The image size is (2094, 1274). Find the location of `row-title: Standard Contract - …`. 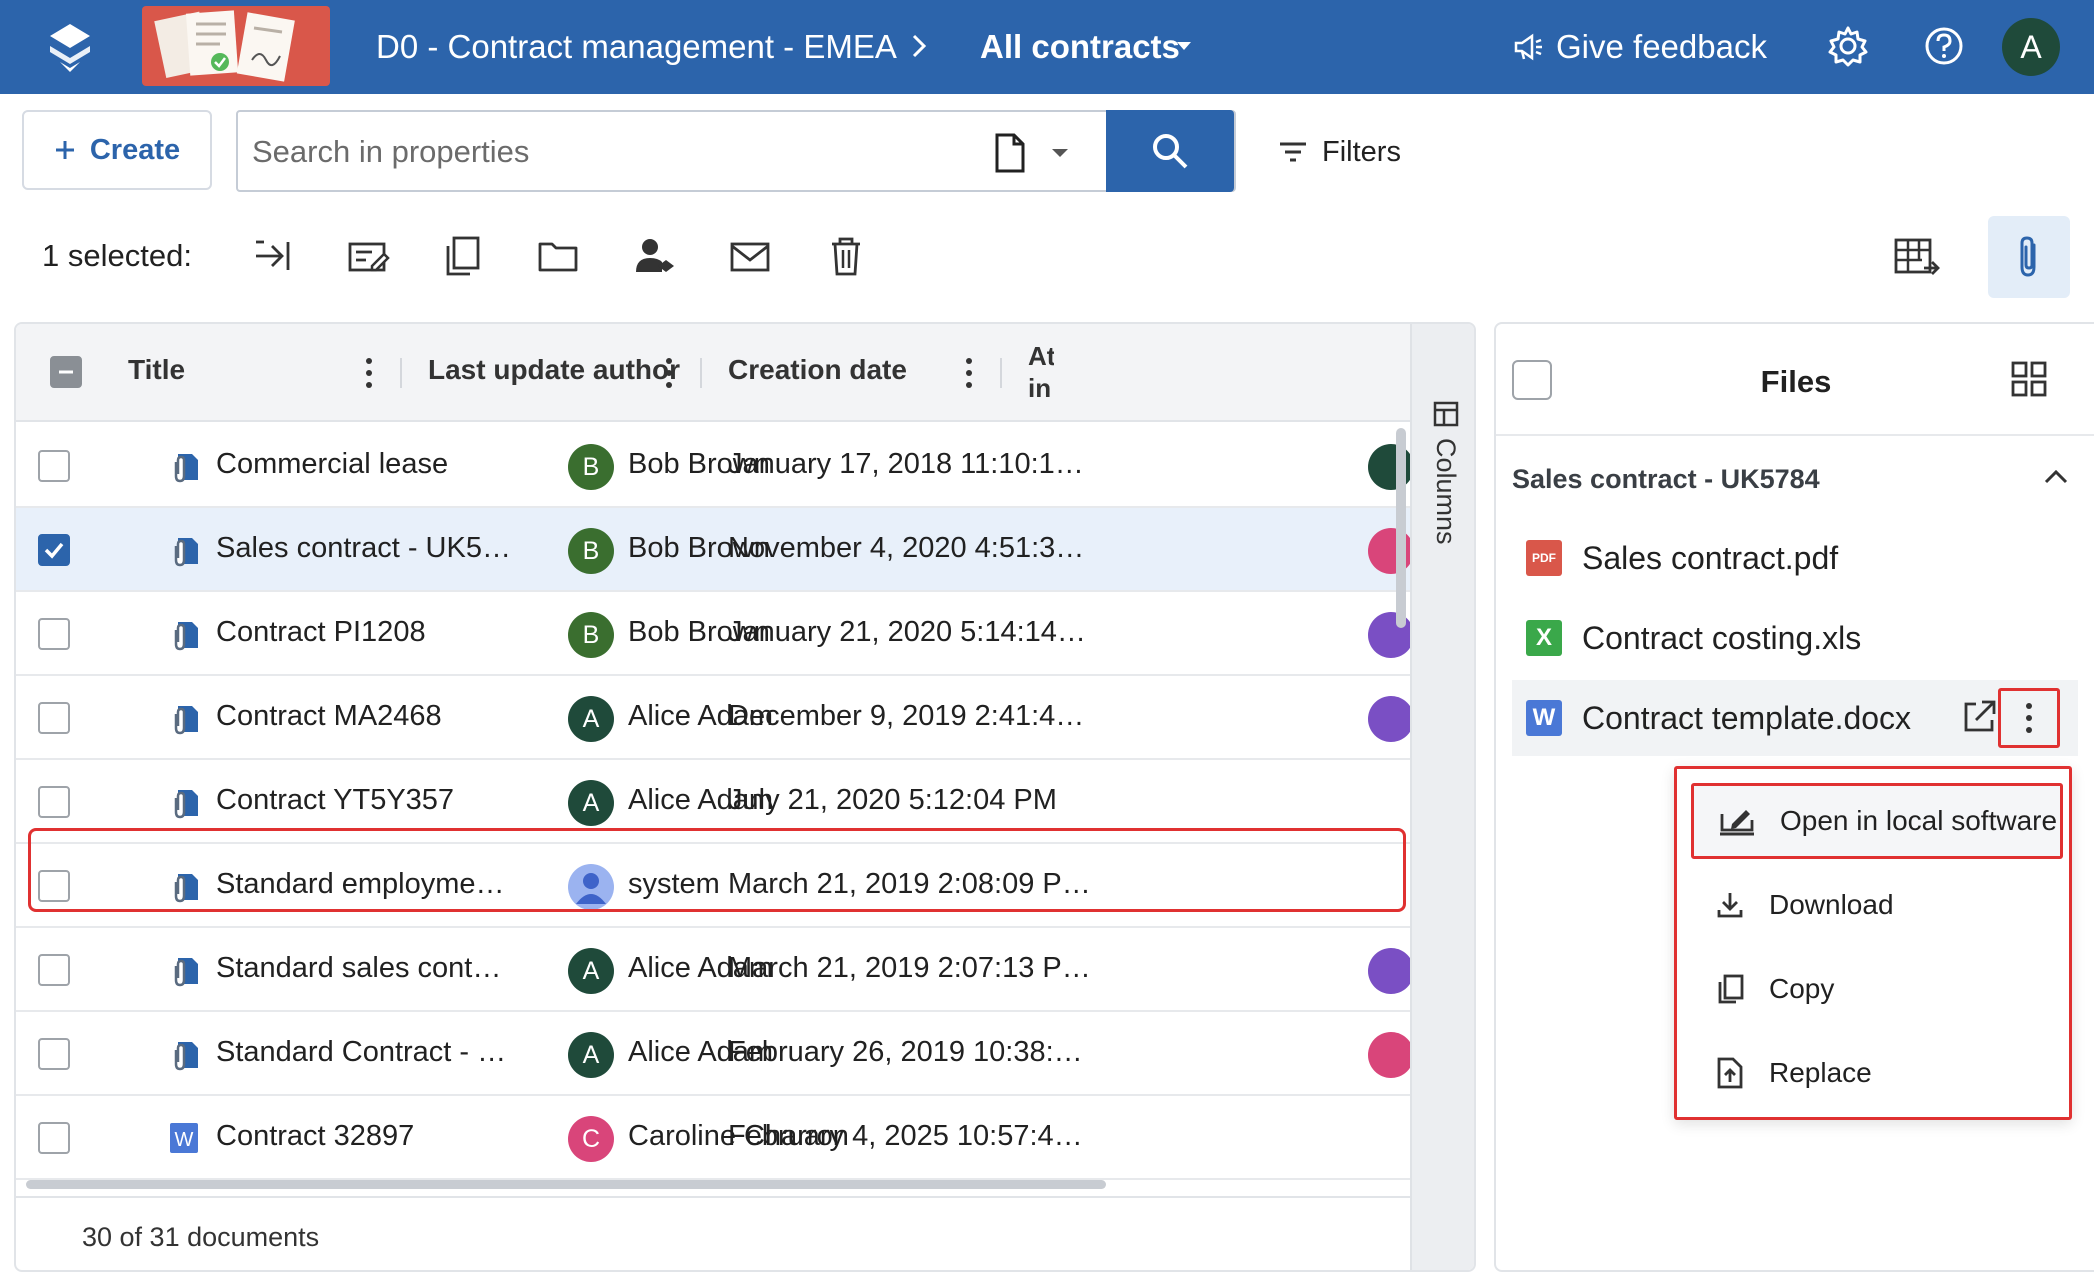

row-title: Standard Contract - … is located at coordinates (361, 1052).